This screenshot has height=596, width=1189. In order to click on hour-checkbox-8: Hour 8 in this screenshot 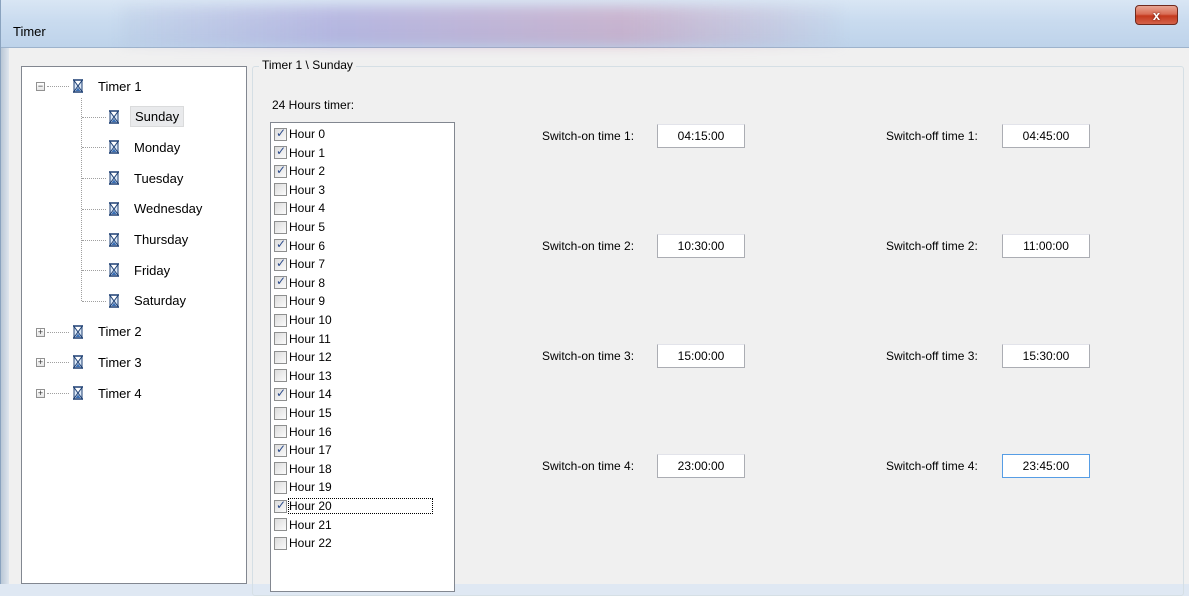, I will do `click(300, 282)`.